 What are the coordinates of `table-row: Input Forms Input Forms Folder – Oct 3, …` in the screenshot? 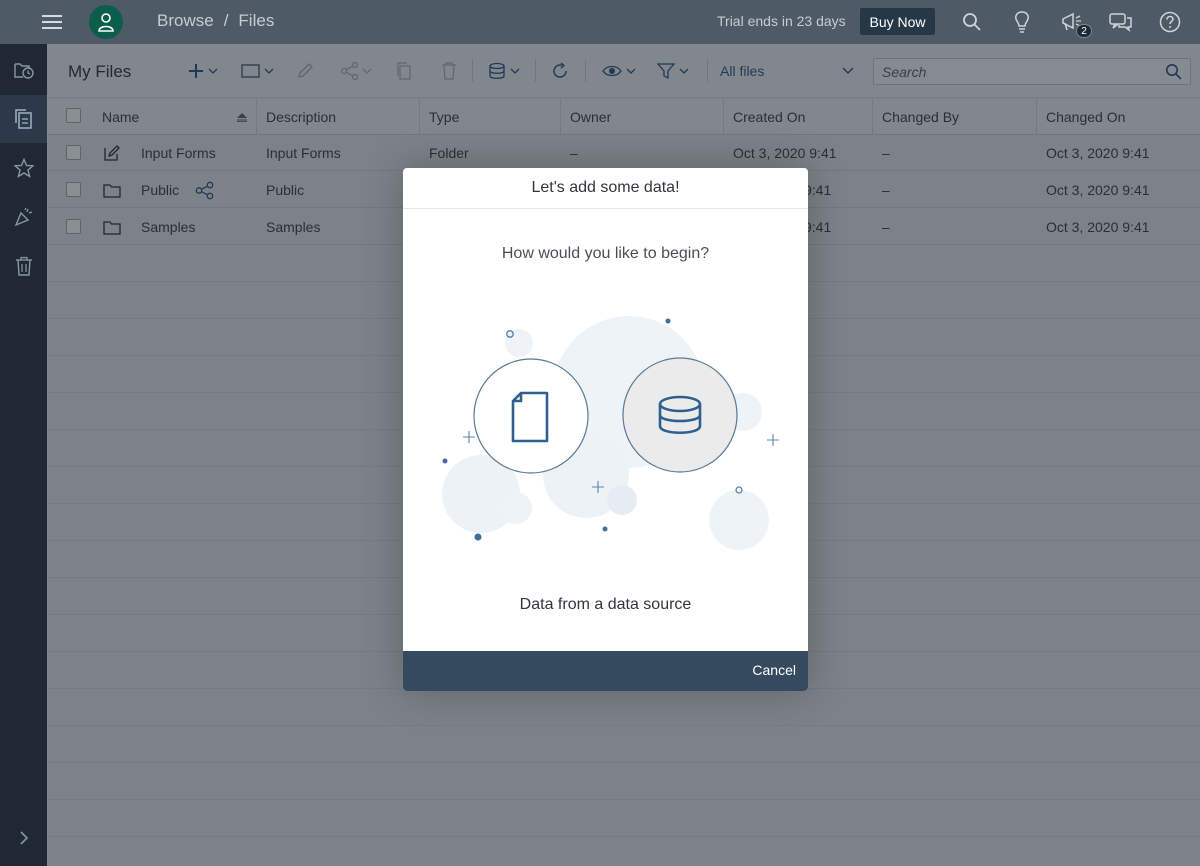 It's located at (624, 153).